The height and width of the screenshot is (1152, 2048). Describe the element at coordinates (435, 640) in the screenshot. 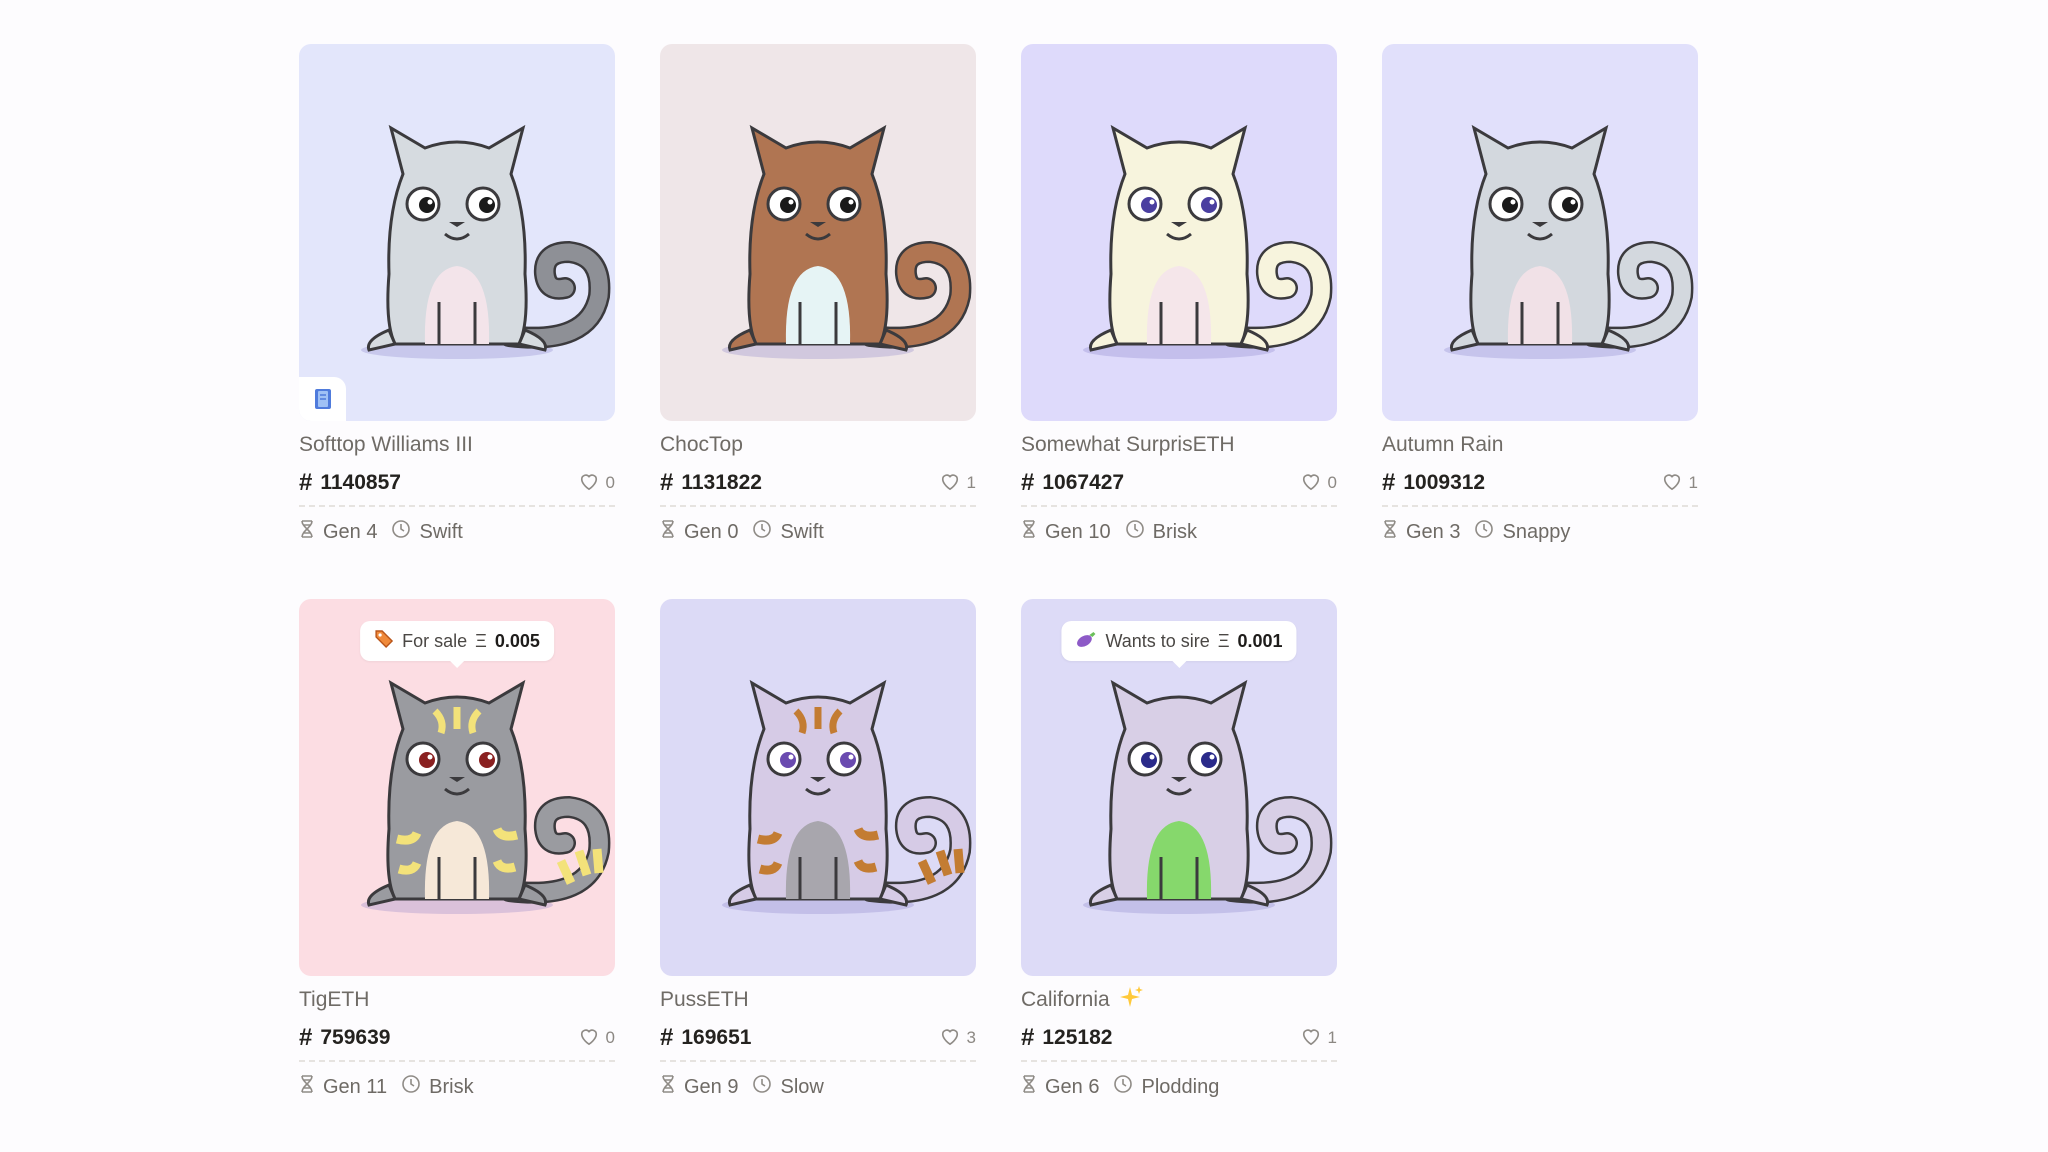

I see `sale-label: For sale` at that location.